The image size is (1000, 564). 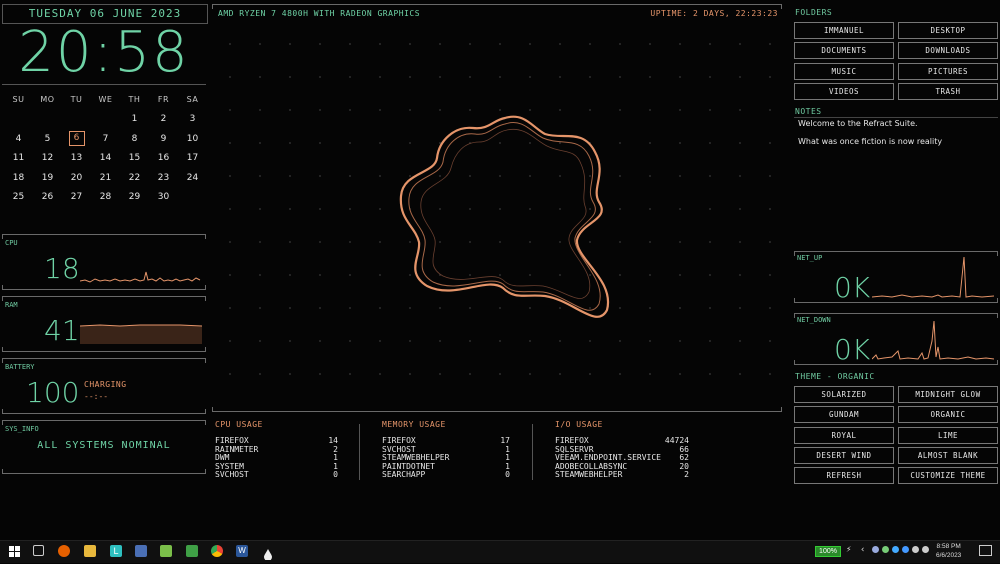 I want to click on calendar-day: 11, so click(x=18, y=158).